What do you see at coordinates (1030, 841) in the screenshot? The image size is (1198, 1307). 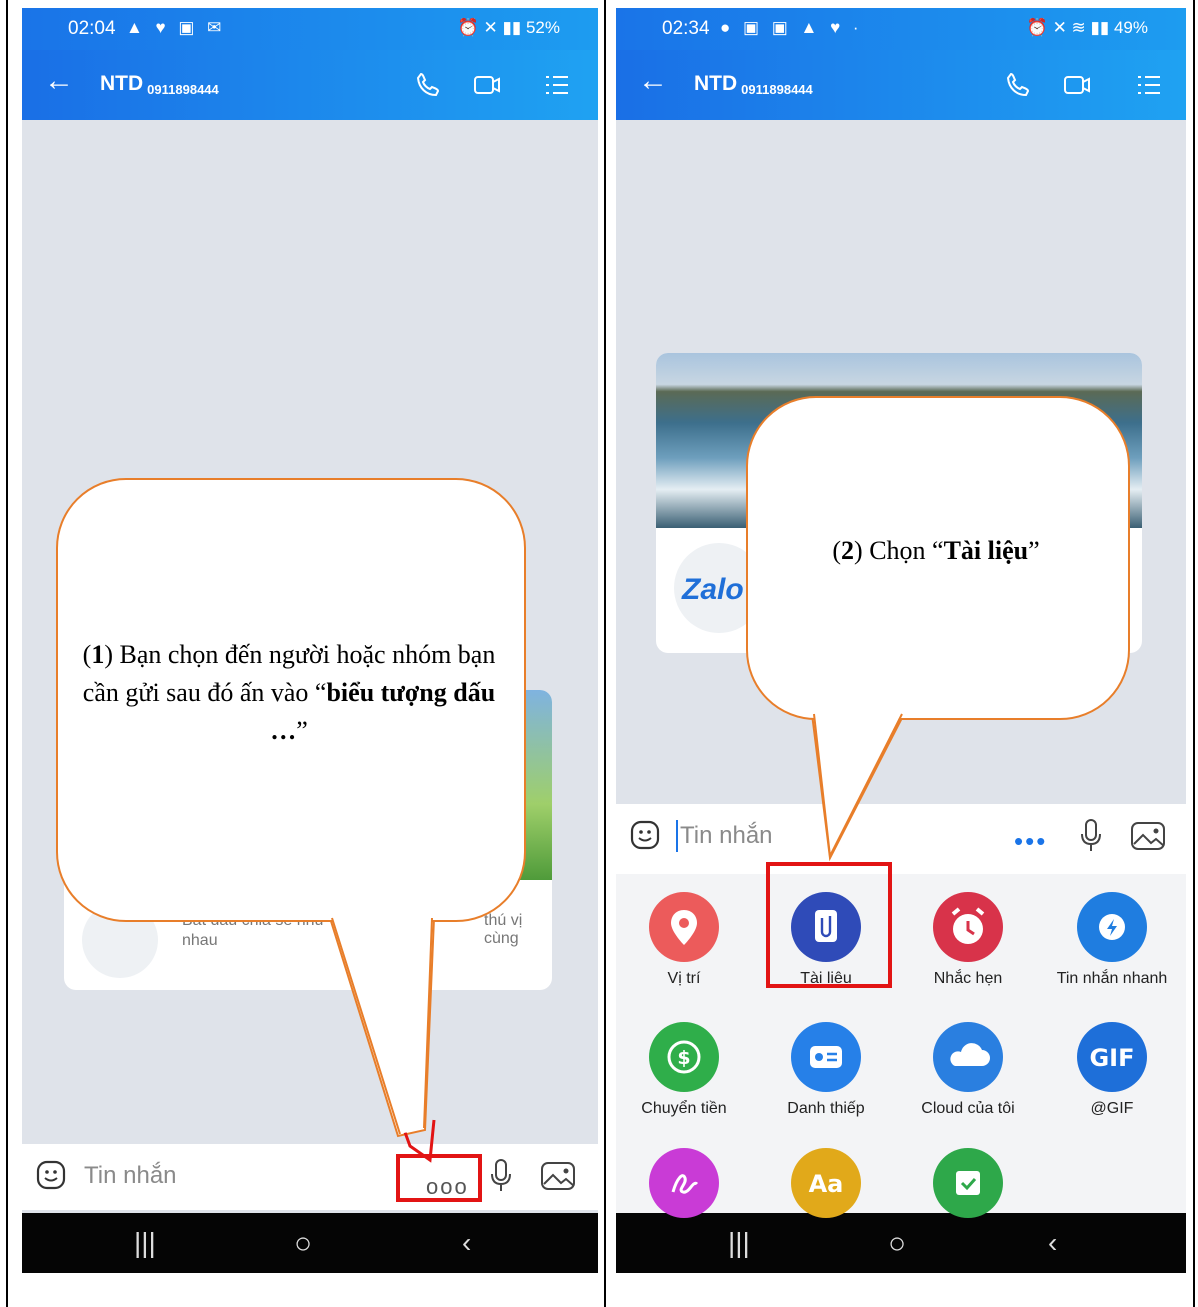 I see `more-options-icon: •••` at bounding box center [1030, 841].